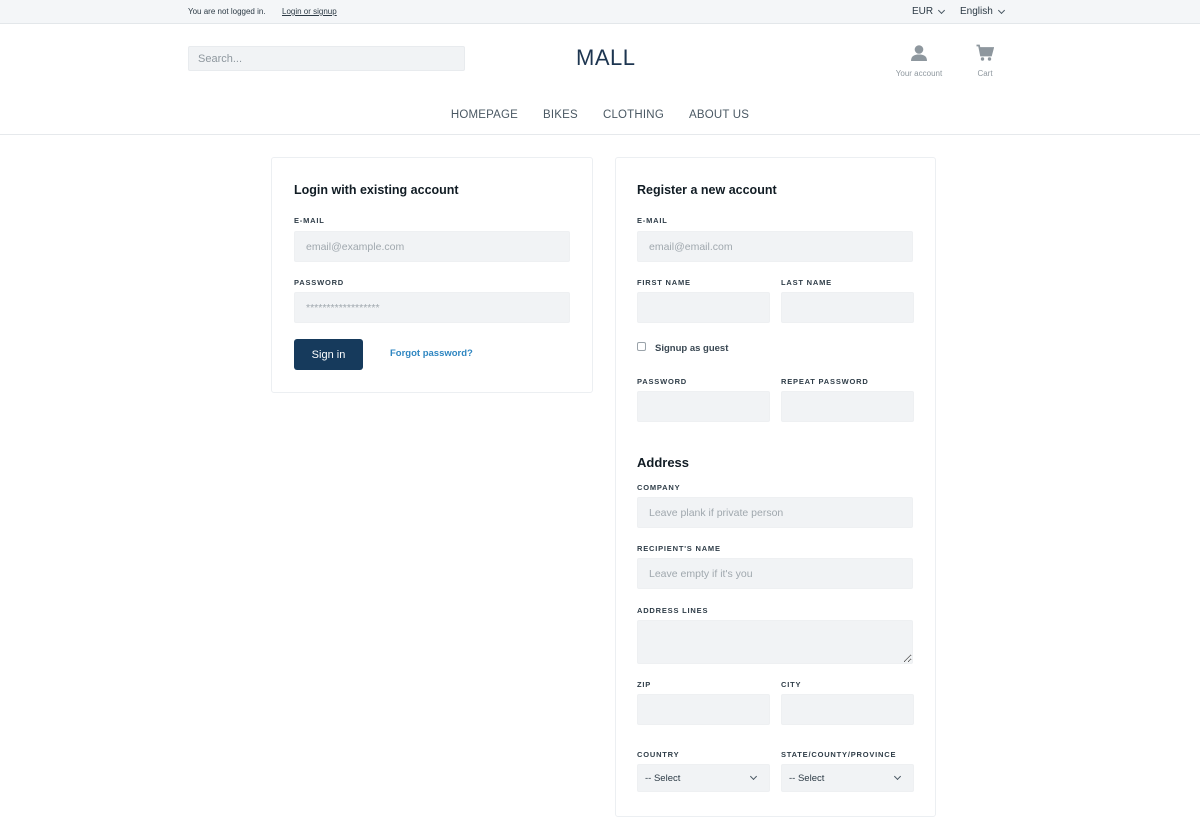  Describe the element at coordinates (309, 11) in the screenshot. I see `login-or-signup-link: Login or signup` at that location.